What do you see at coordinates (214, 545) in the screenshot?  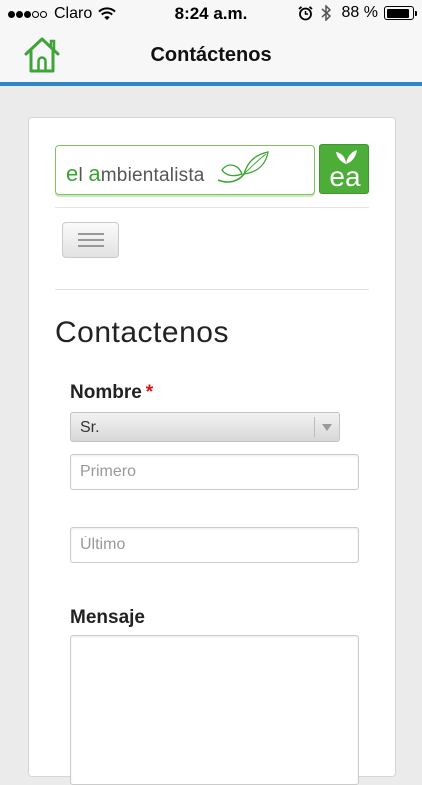 I see `last-name-input` at bounding box center [214, 545].